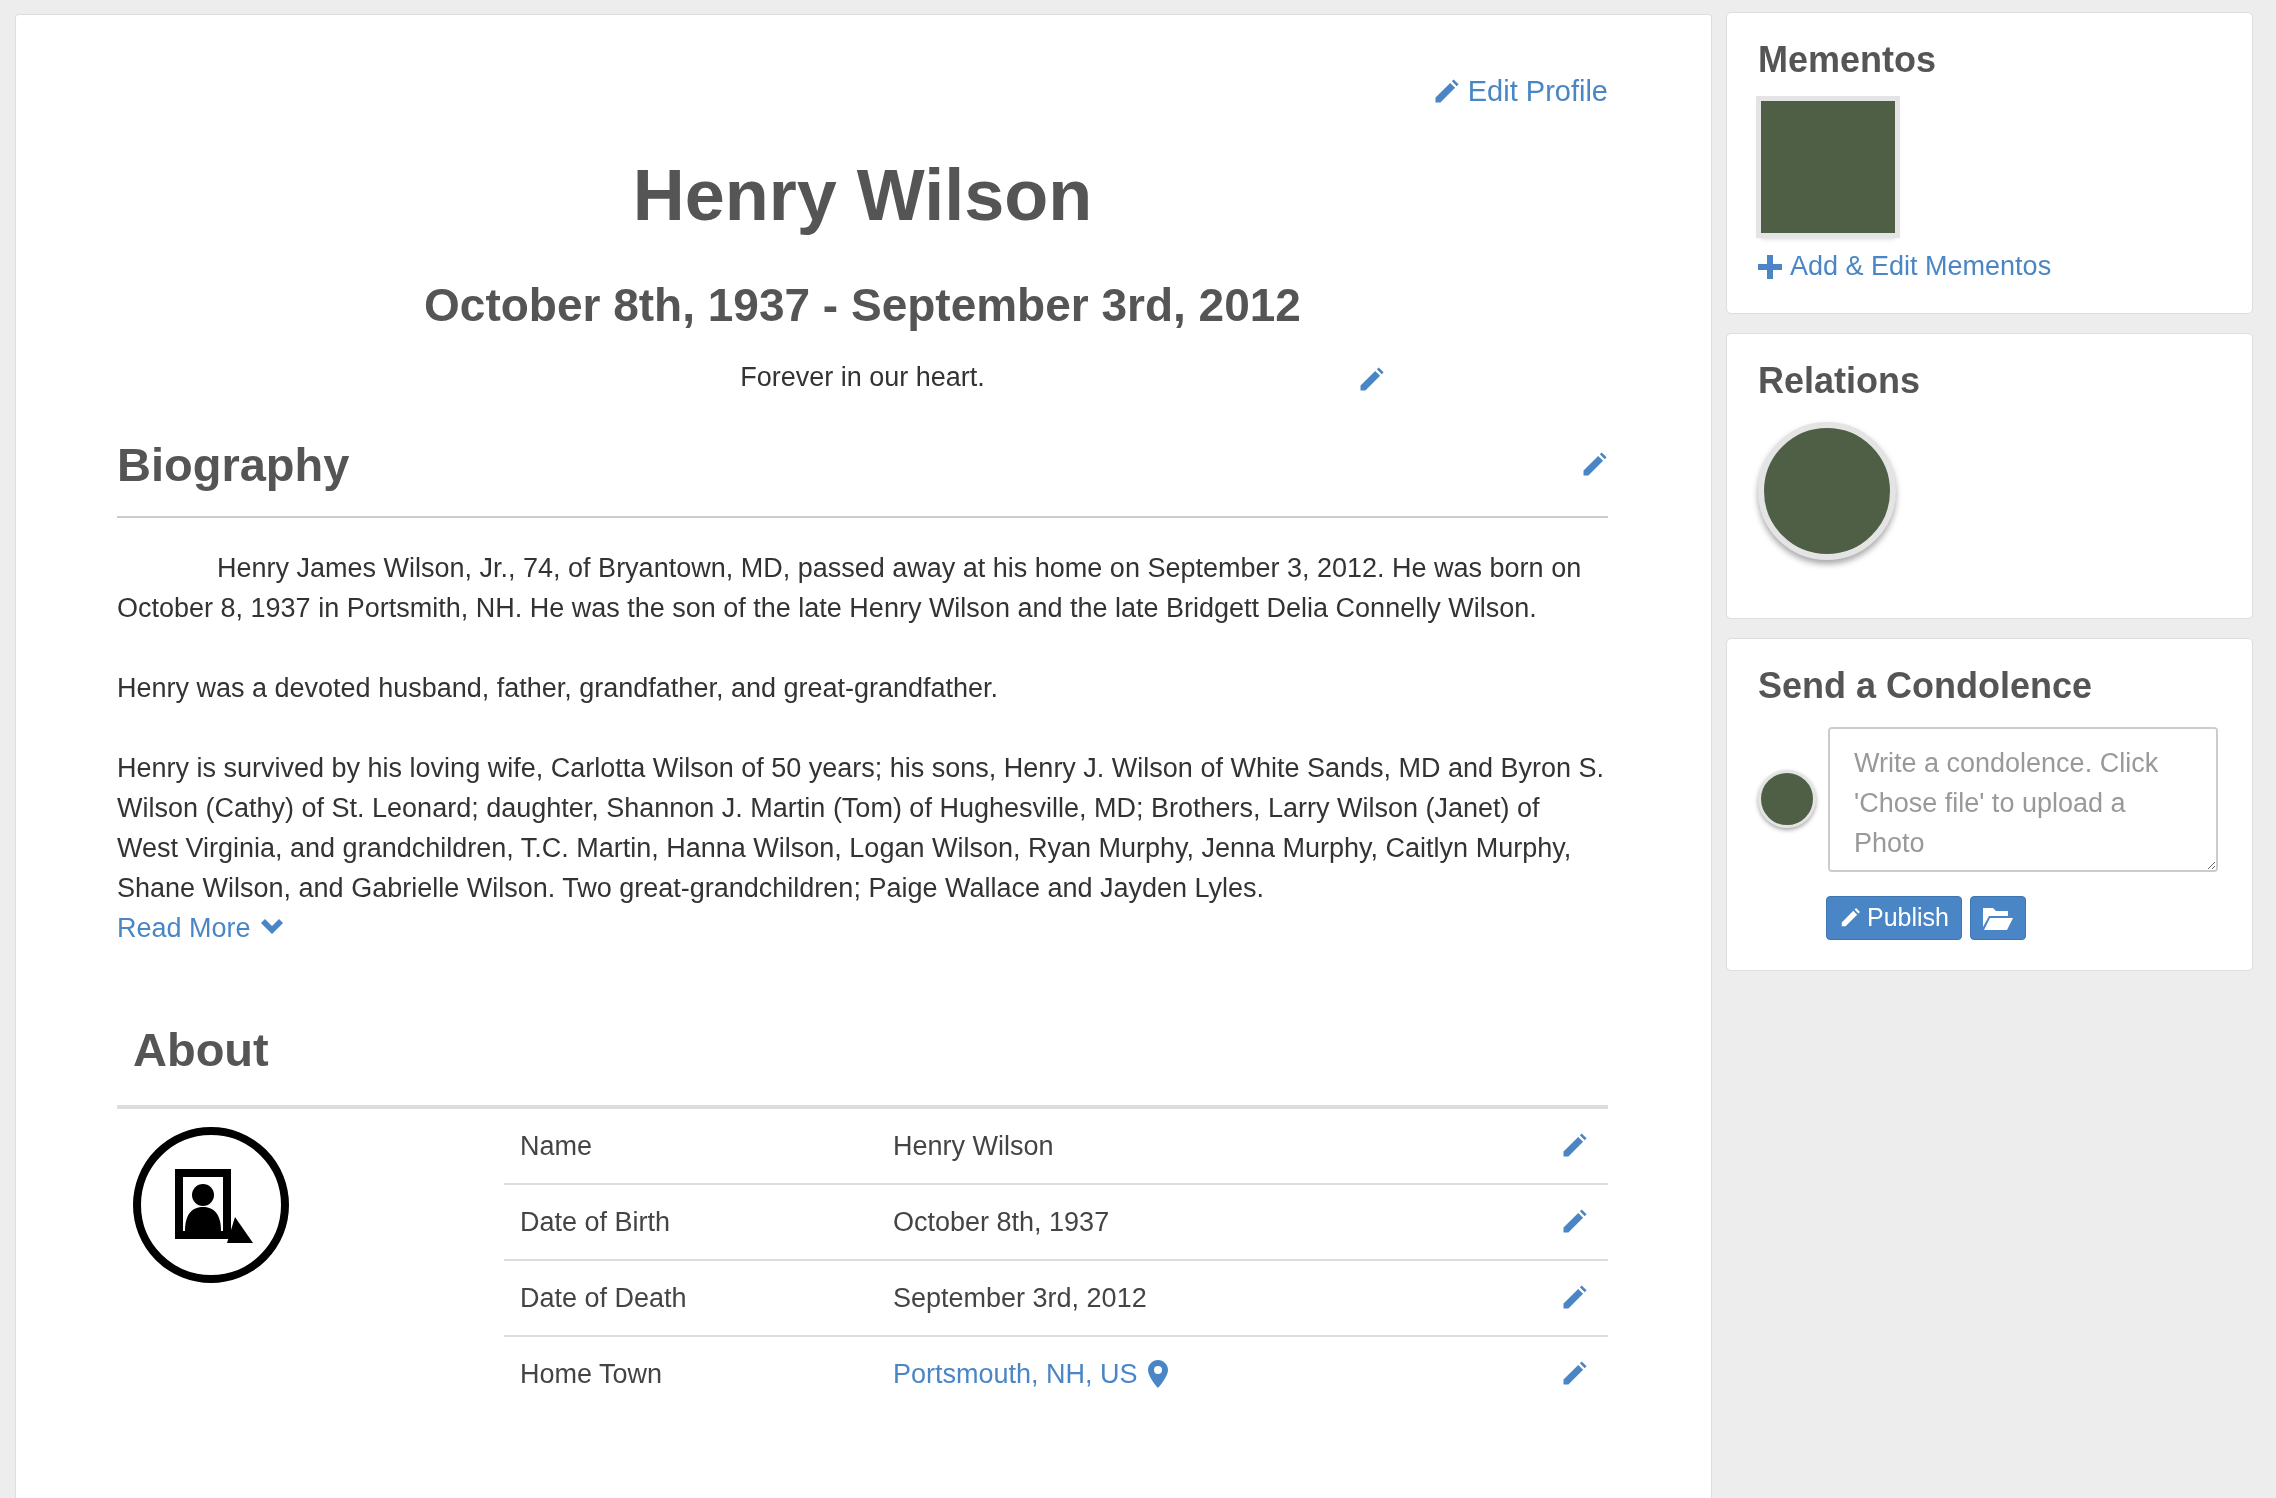  What do you see at coordinates (1519, 91) in the screenshot?
I see `edit-profile-link: Edit Profile` at bounding box center [1519, 91].